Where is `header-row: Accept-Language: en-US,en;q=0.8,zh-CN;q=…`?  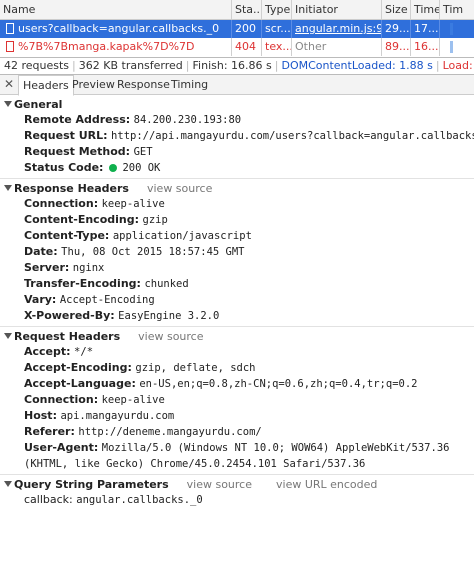
header-row: Accept-Language: en-US,en;q=0.8,zh-CN;q=… is located at coordinates (221, 383).